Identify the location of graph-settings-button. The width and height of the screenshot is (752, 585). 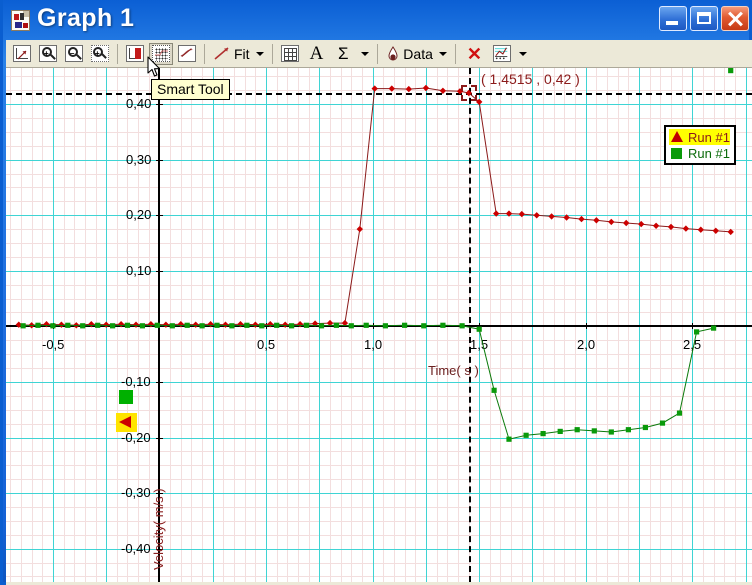
(501, 53).